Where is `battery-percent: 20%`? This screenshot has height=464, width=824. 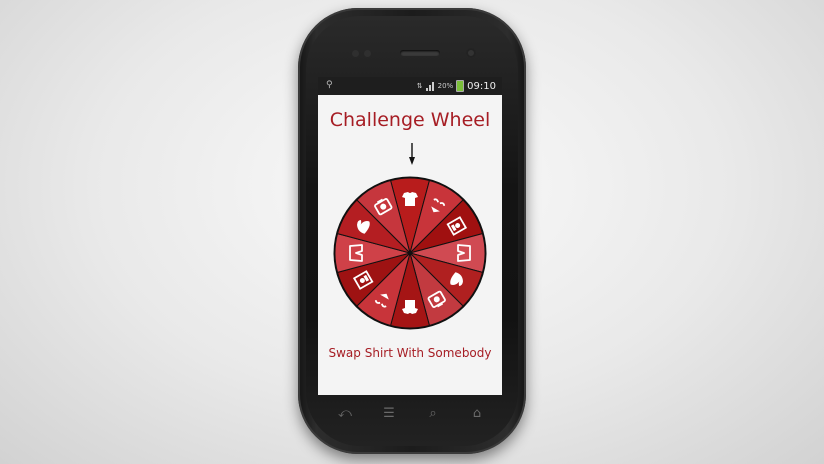
battery-percent: 20% is located at coordinates (445, 86).